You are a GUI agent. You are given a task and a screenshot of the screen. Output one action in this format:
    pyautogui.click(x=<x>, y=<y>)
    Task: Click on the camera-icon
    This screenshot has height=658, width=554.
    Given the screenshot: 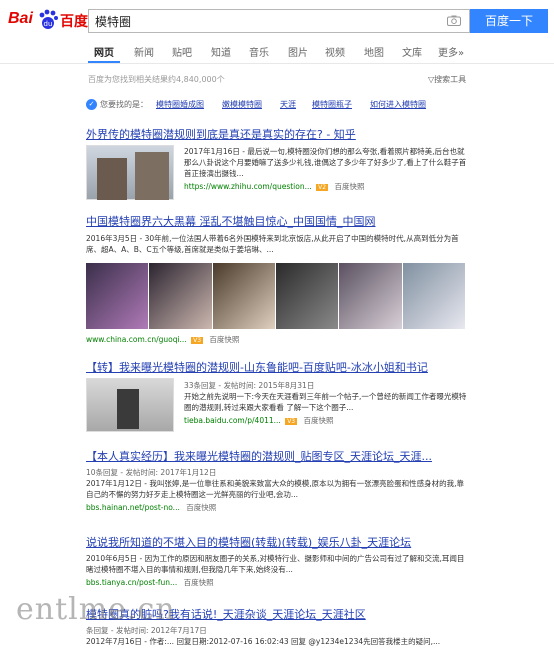 What is the action you would take?
    pyautogui.click(x=454, y=20)
    